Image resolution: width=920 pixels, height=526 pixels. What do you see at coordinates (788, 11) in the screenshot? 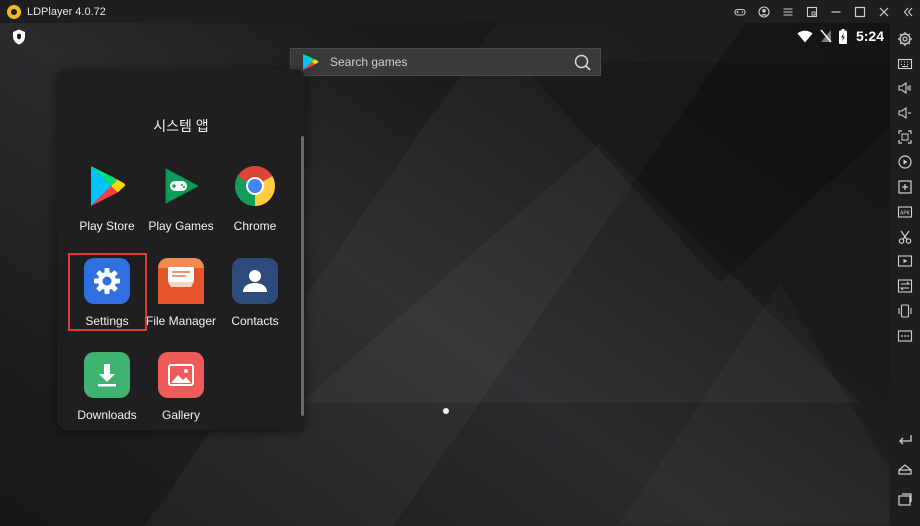
I see `menu-icon` at bounding box center [788, 11].